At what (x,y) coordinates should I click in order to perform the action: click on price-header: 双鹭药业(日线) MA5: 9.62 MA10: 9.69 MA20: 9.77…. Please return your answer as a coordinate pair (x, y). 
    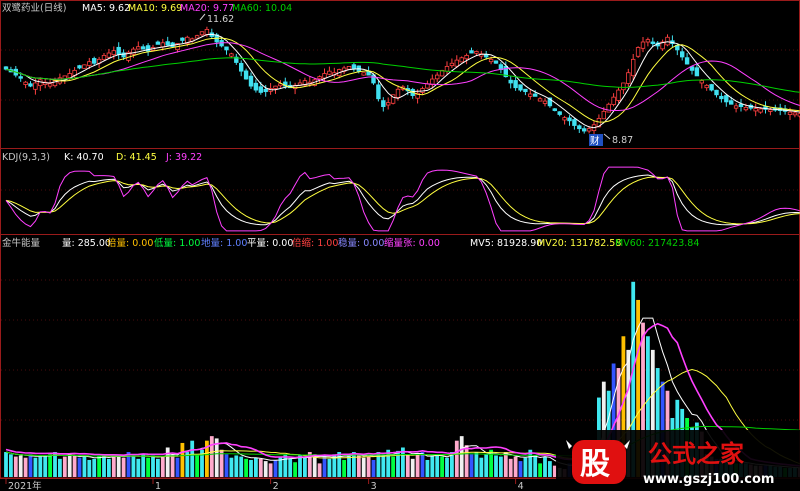
    Looking at the image, I should click on (147, 8).